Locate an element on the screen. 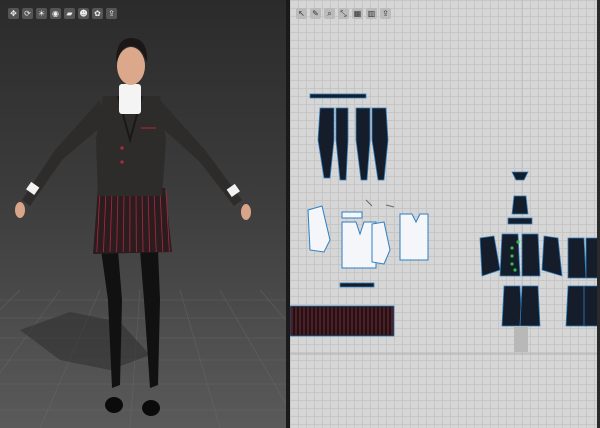 The width and height of the screenshot is (600, 428). pattern-piece-skirt is located at coordinates (342, 321).